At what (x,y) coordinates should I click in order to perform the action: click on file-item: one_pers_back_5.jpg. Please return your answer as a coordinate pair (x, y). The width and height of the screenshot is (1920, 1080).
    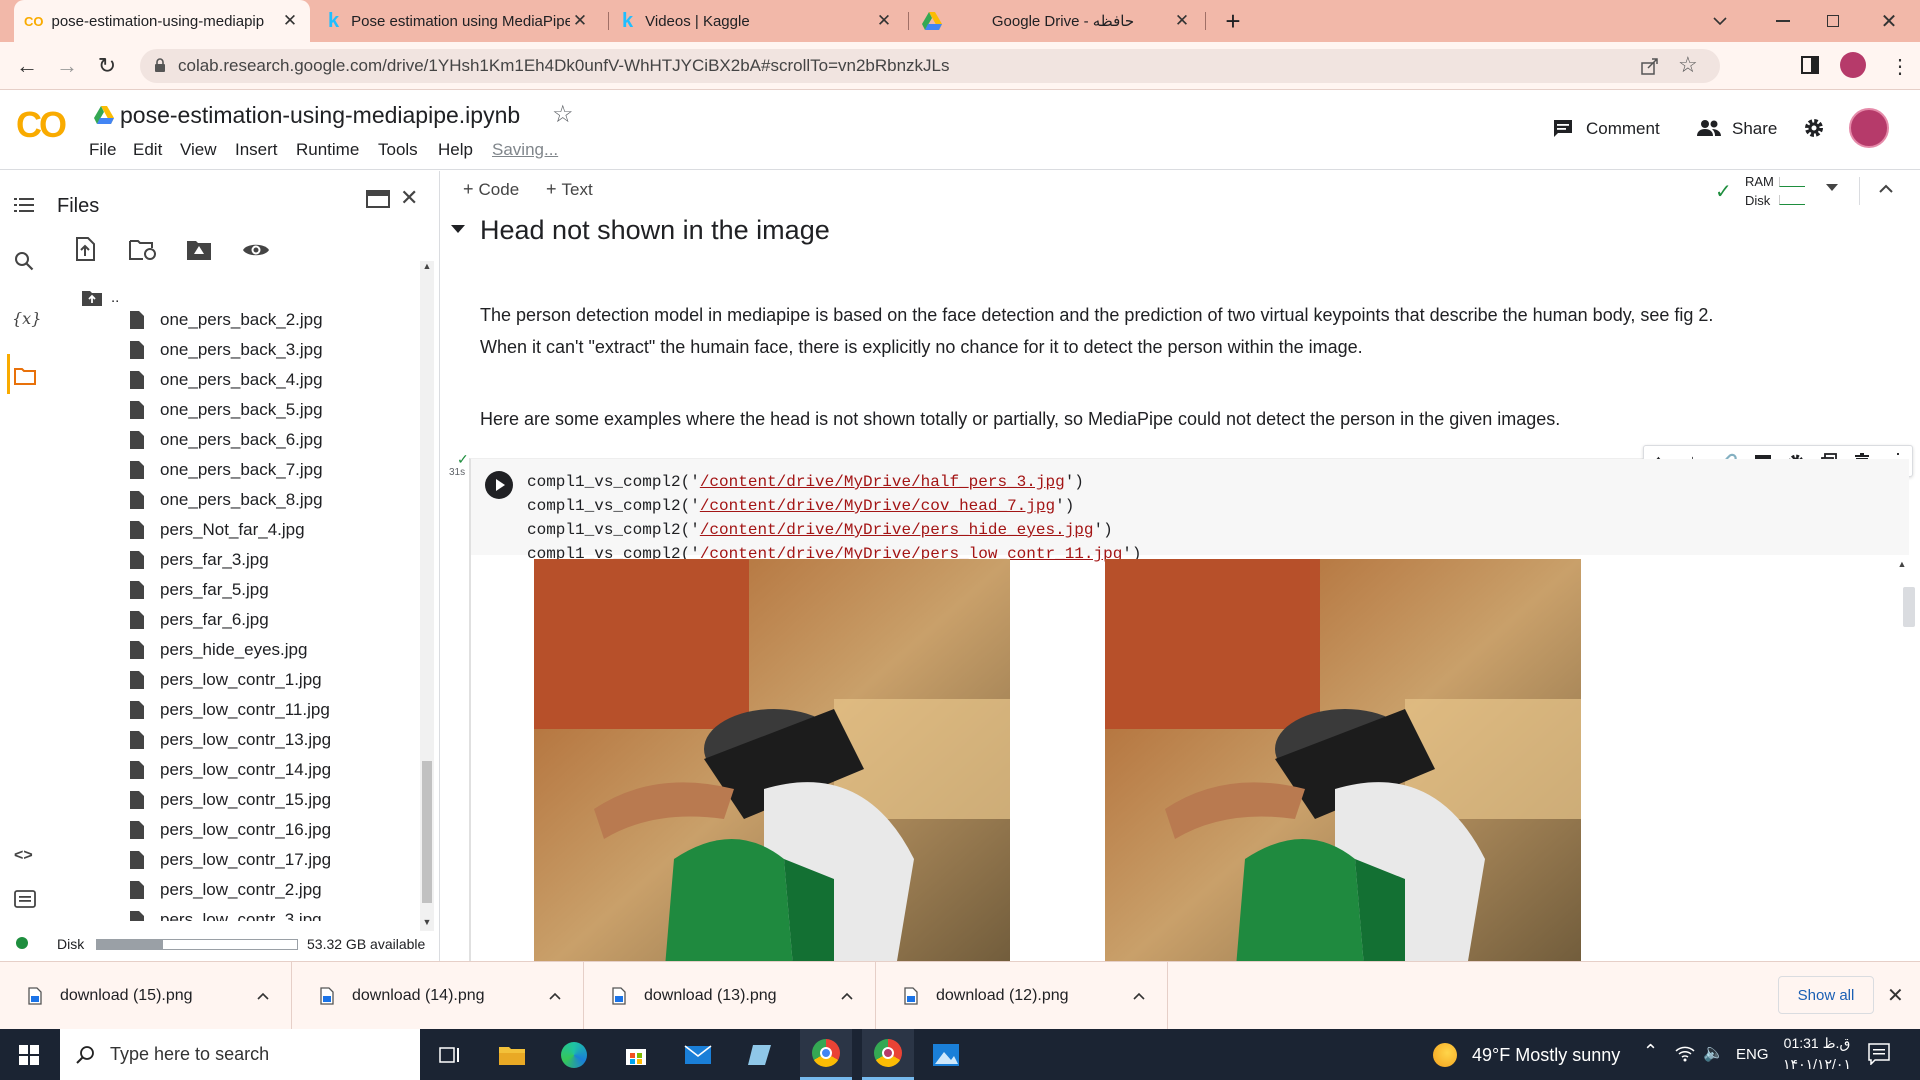
    Looking at the image, I should click on (226, 410).